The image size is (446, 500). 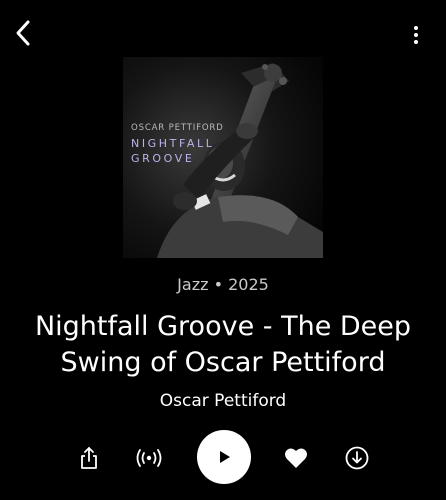 I want to click on download-button, so click(x=357, y=458).